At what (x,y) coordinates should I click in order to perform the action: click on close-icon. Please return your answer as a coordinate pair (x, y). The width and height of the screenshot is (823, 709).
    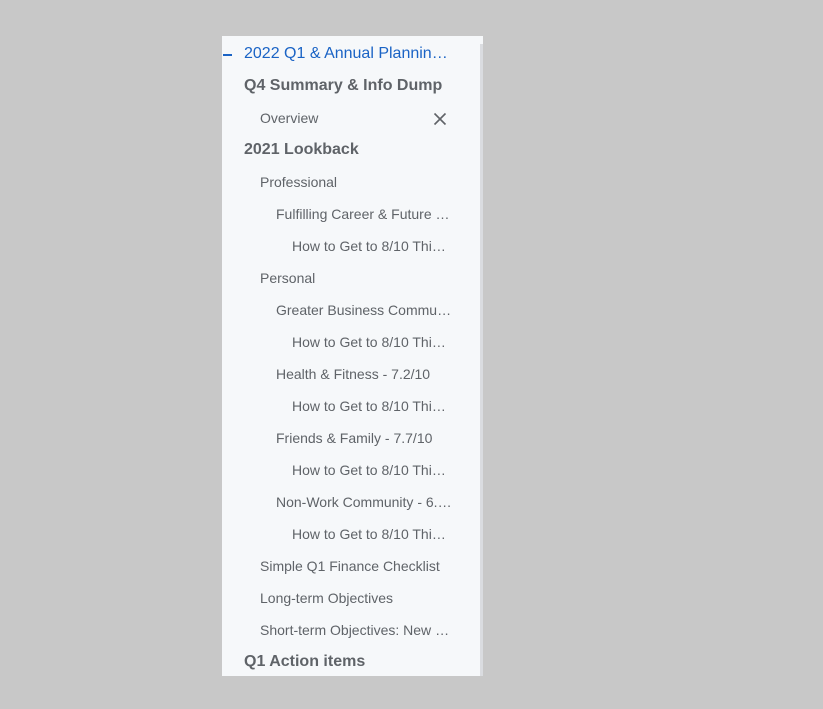
    Looking at the image, I should click on (440, 119).